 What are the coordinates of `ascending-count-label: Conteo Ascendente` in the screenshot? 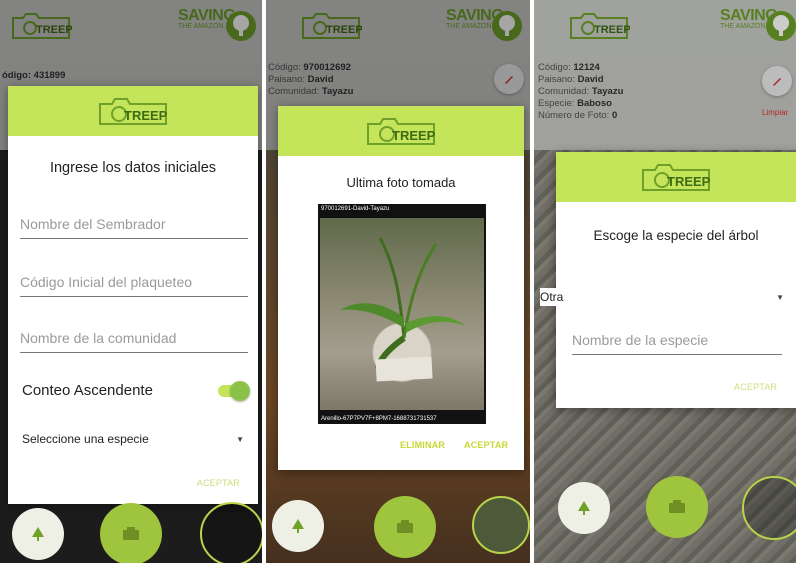 It's located at (87, 390).